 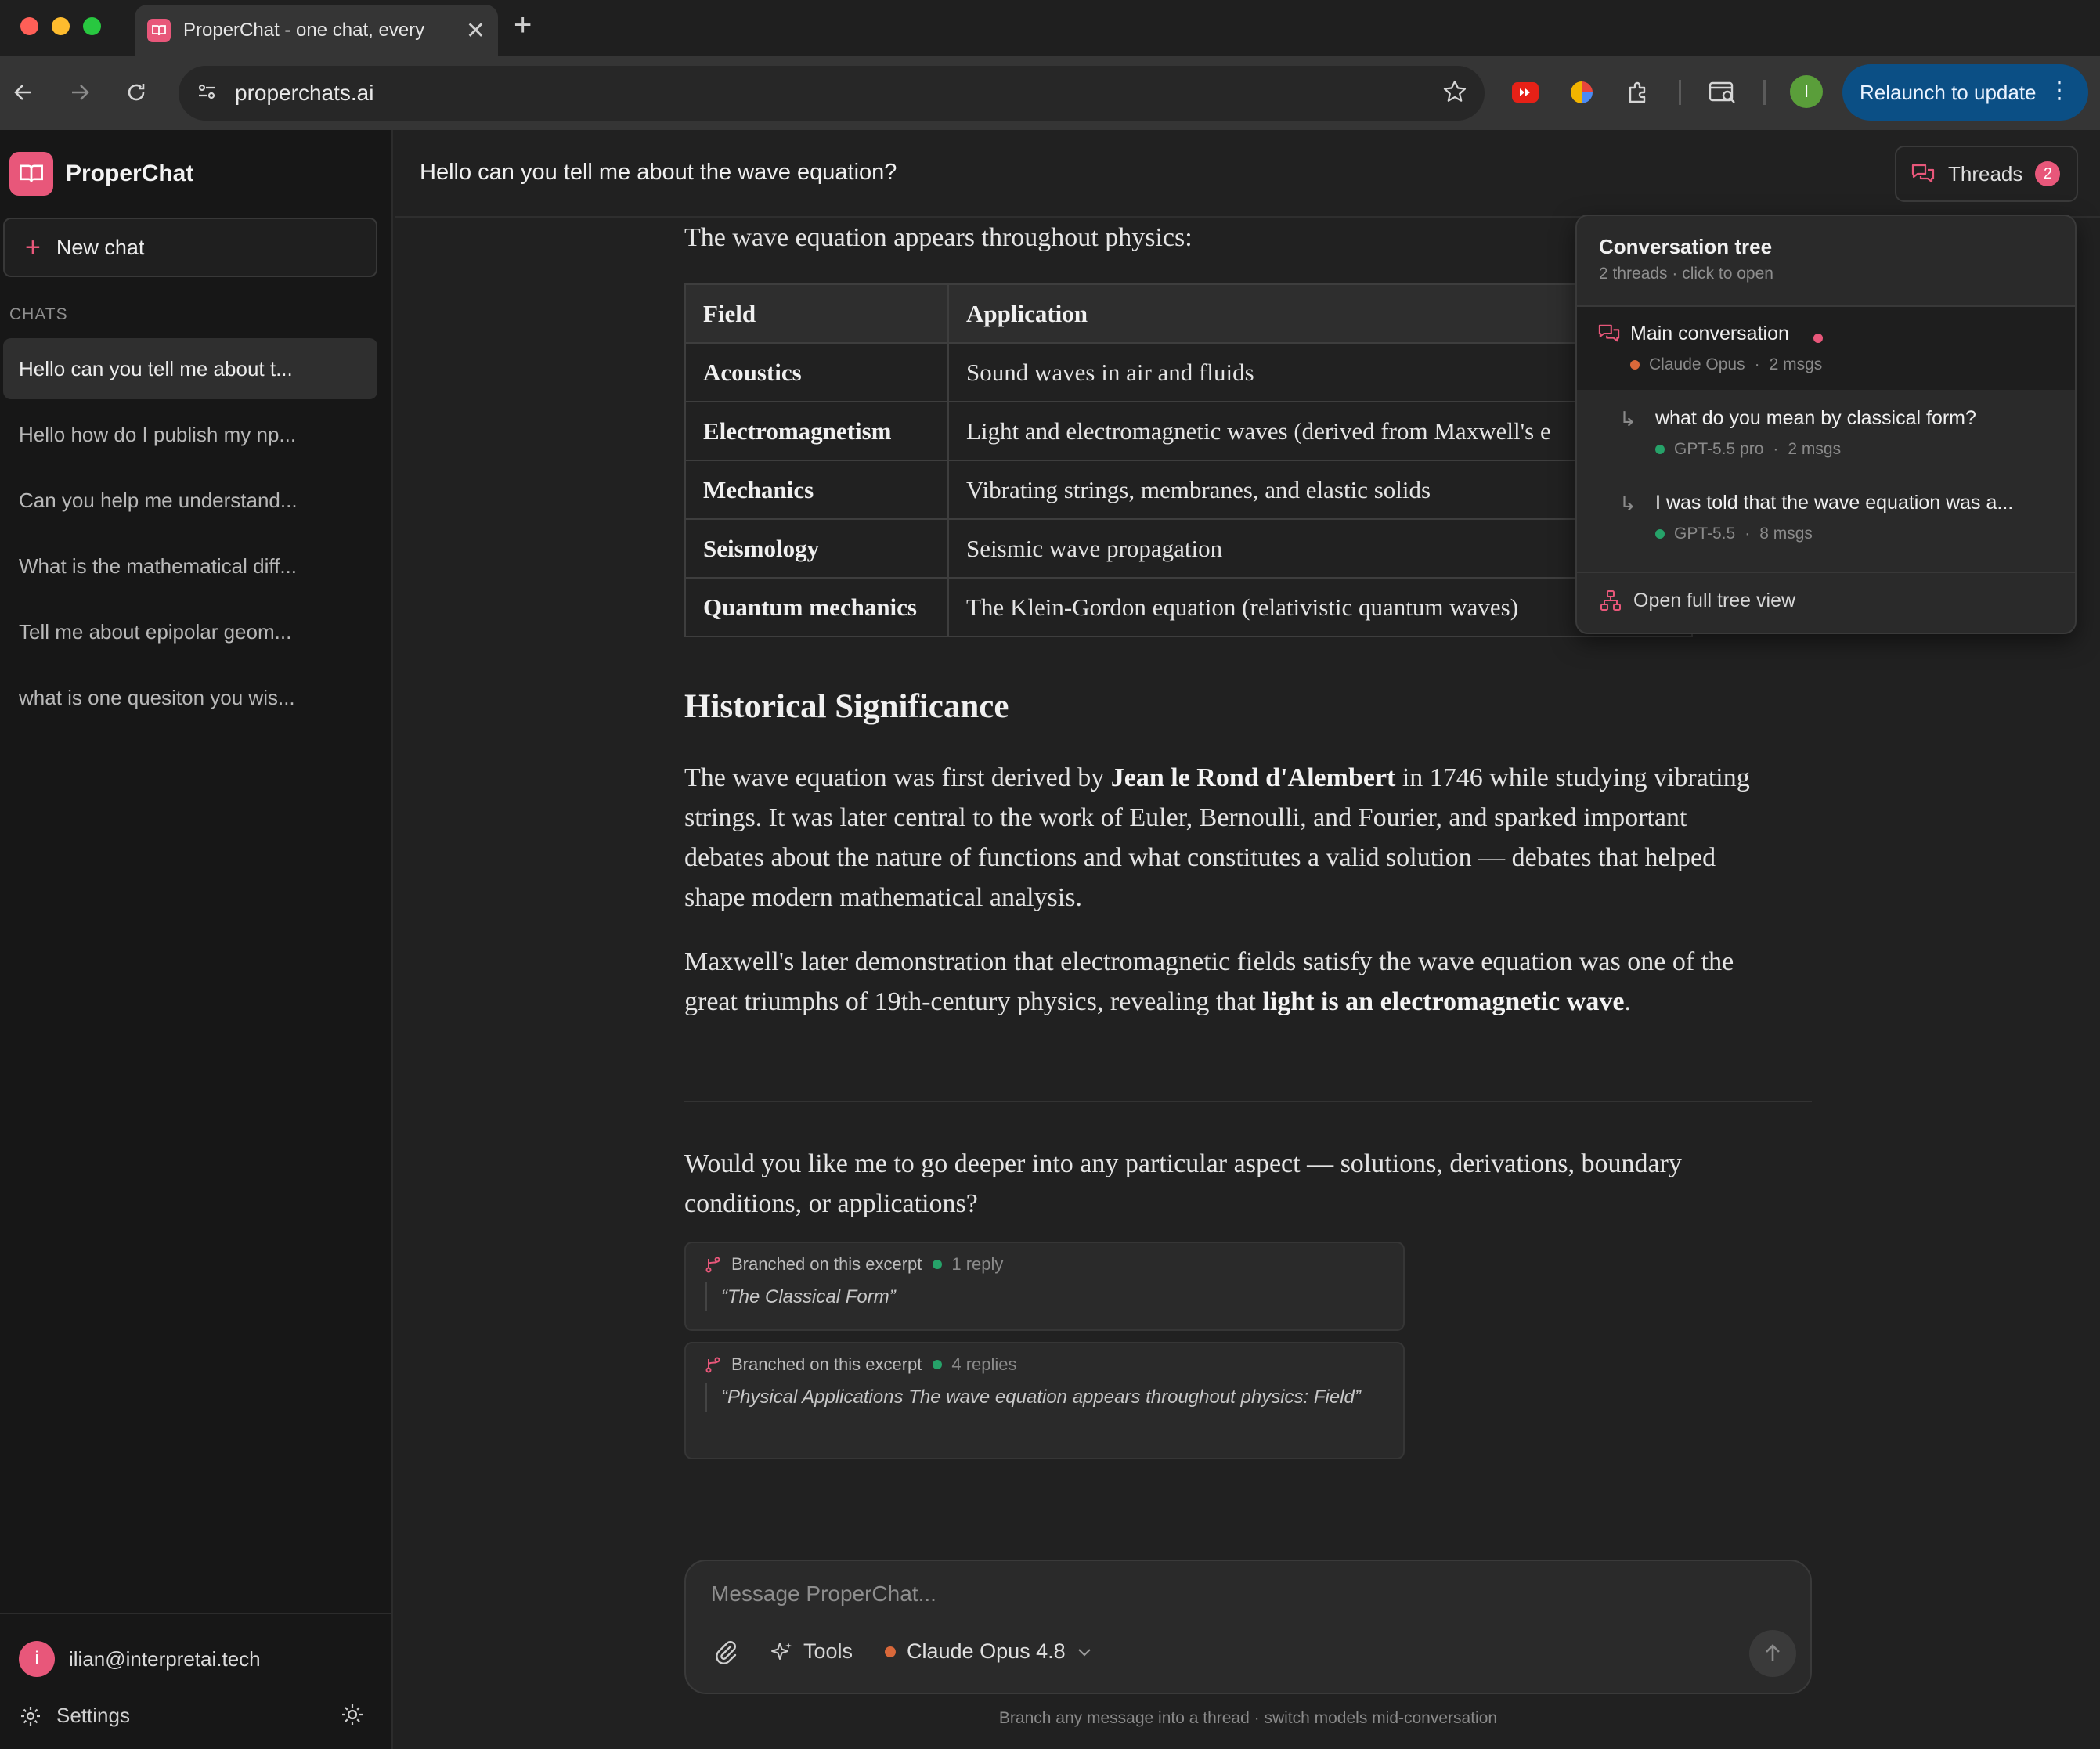 I want to click on node-title: what do you mean by classical form?, so click(x=1815, y=418).